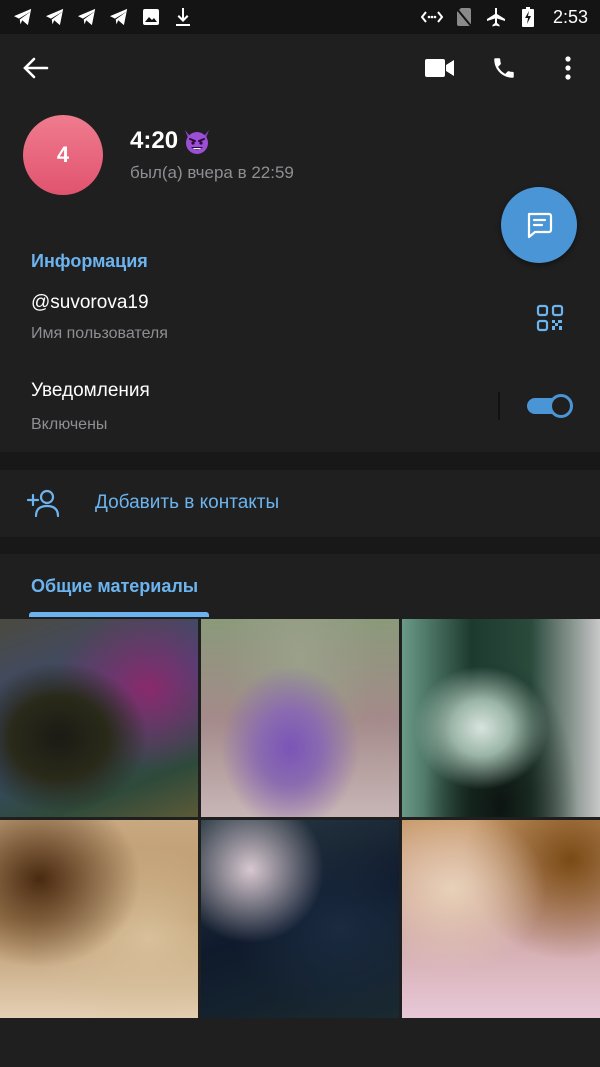  Describe the element at coordinates (300, 503) in the screenshot. I see `add-to-contacts-button: Добавить в контакты` at that location.